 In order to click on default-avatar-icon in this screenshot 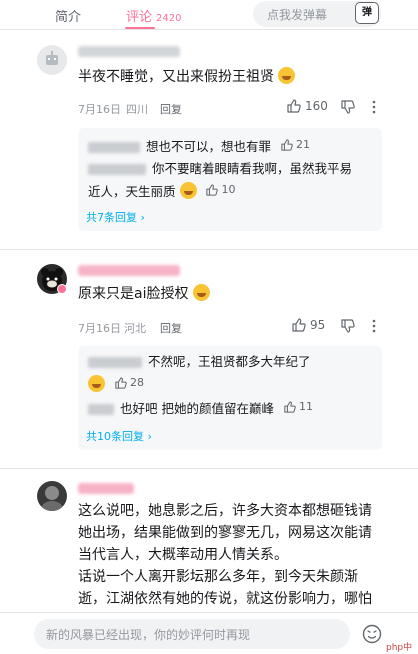, I will do `click(52, 58)`.